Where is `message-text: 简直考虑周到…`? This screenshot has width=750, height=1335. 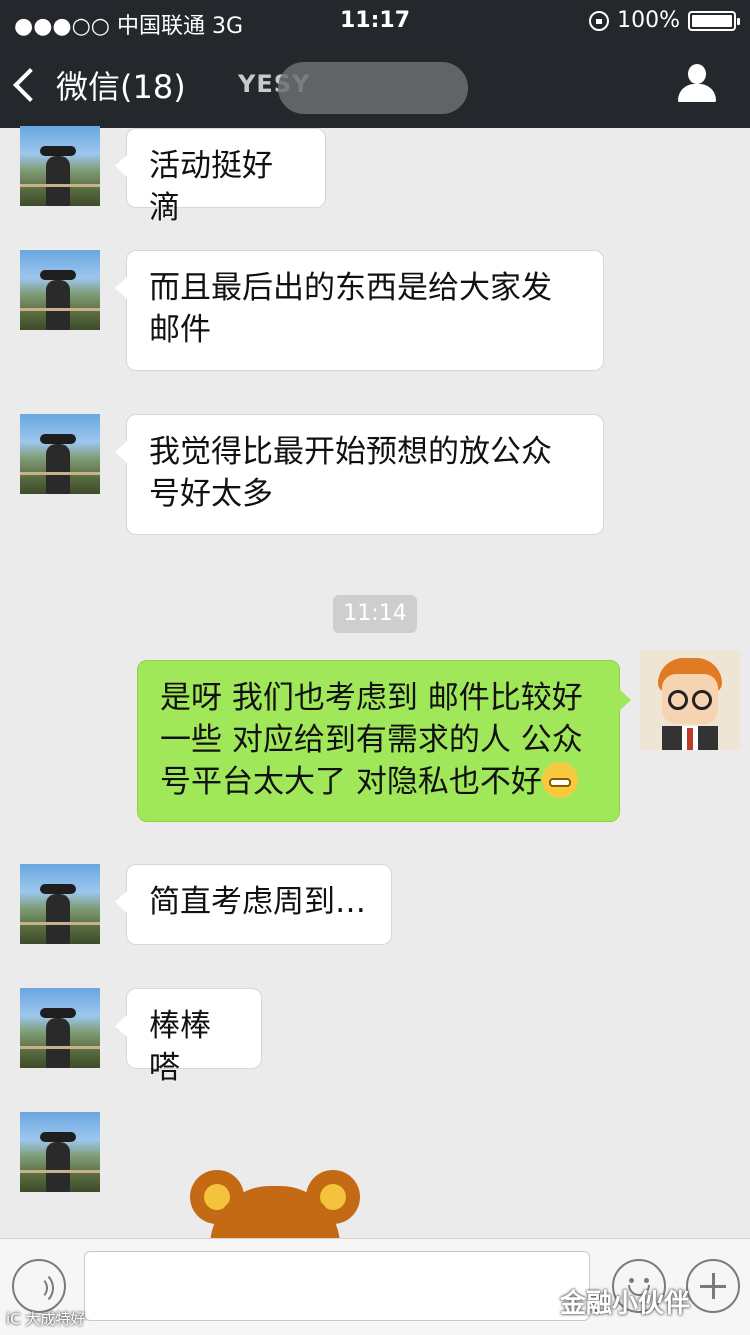
message-text: 简直考虑周到… is located at coordinates (257, 902).